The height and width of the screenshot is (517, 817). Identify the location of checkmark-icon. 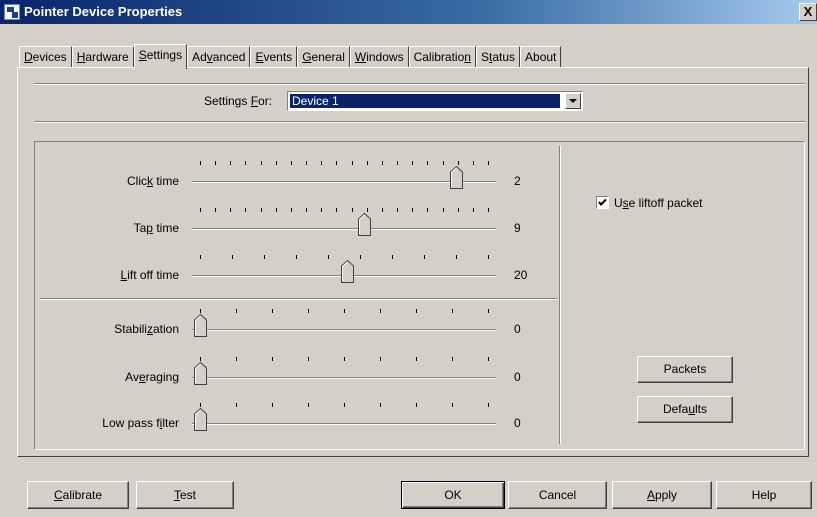
(602, 202).